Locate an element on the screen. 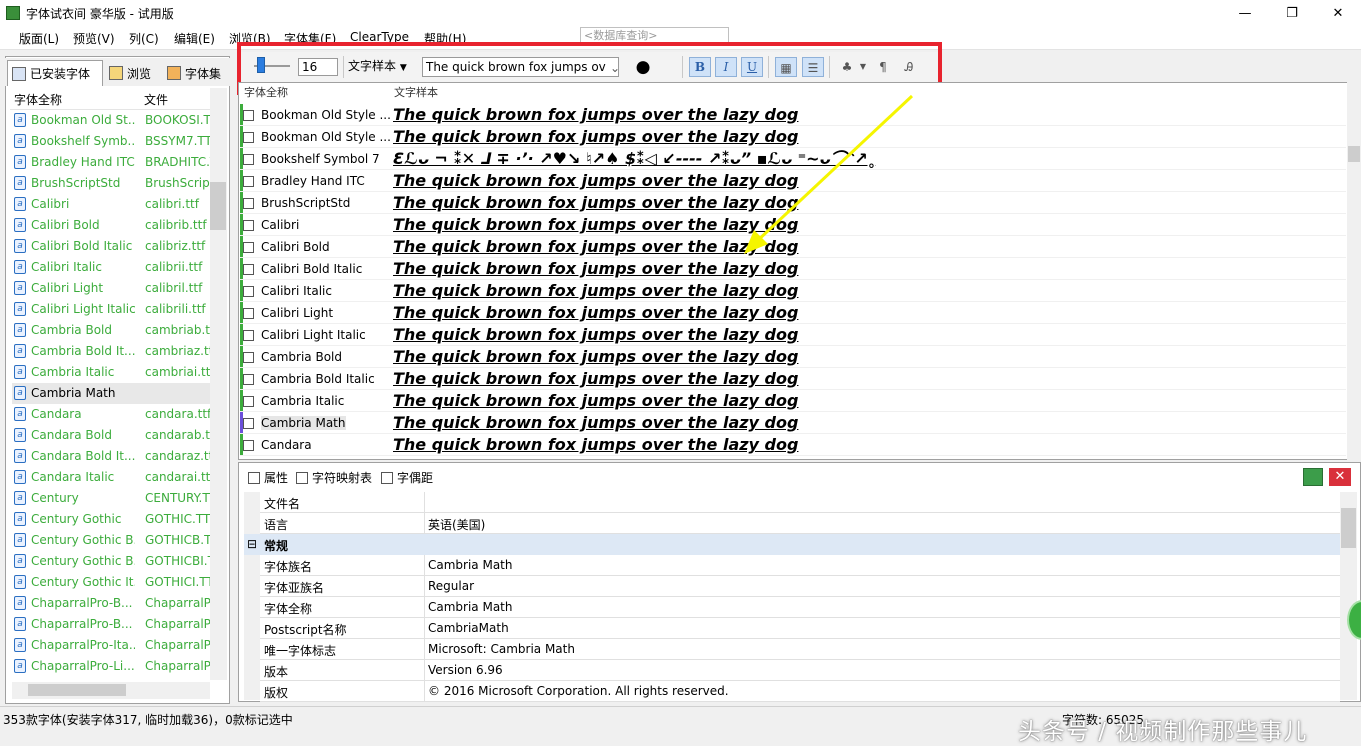 The height and width of the screenshot is (746, 1361). panel-close-button: ✕ is located at coordinates (1340, 477).